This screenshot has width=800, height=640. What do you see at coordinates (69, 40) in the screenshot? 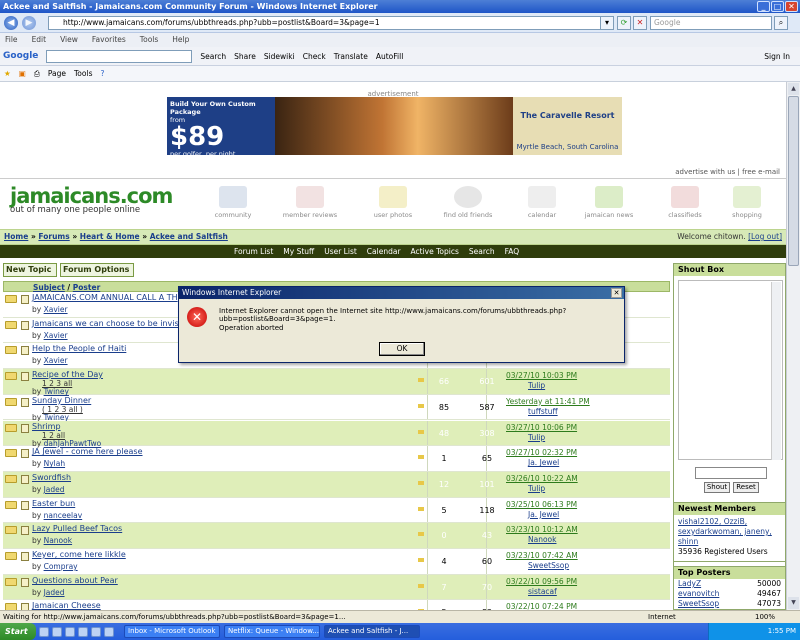
I see `menu-view: View` at bounding box center [69, 40].